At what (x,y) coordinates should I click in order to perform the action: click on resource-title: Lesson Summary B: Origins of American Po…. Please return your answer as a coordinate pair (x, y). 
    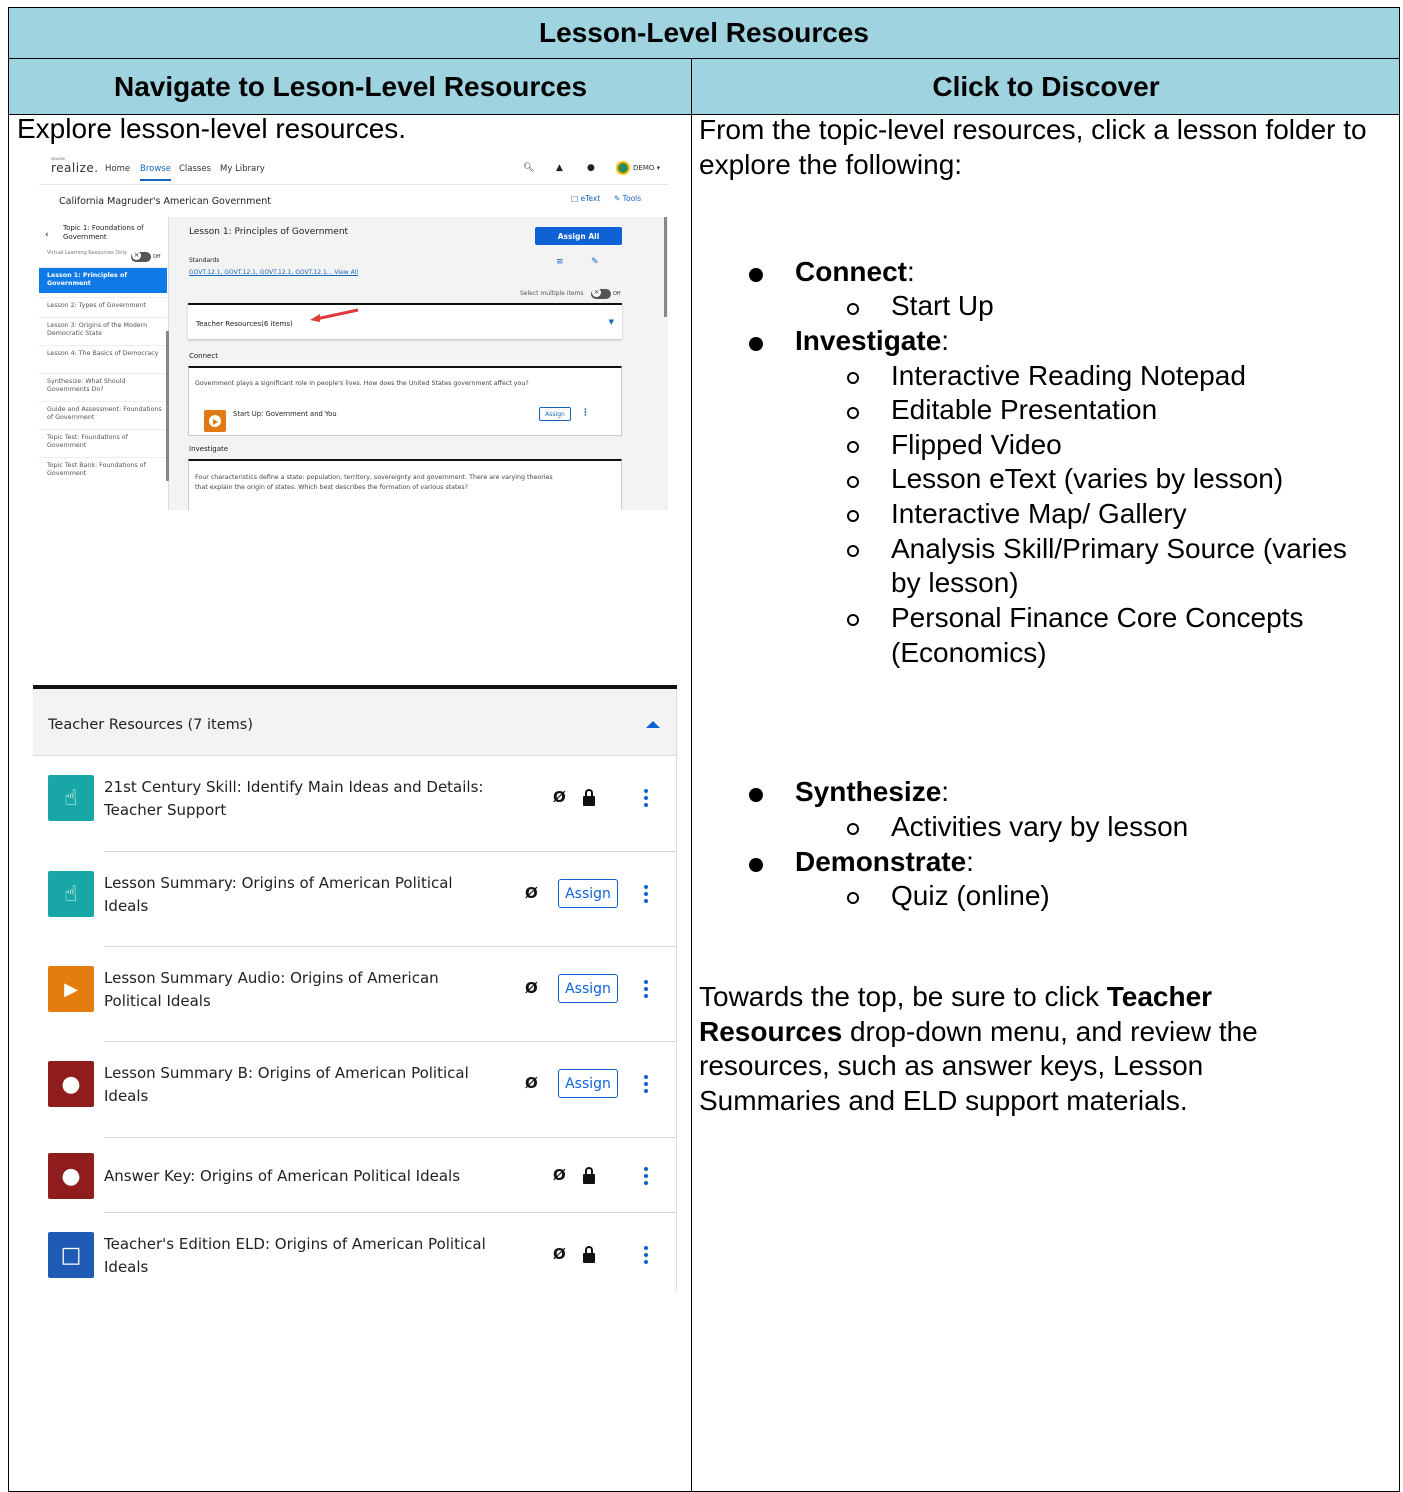
    Looking at the image, I should click on (286, 1084).